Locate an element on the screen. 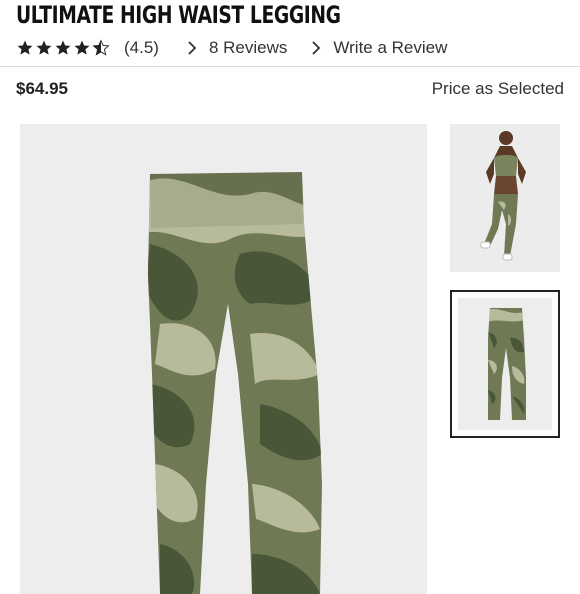 This screenshot has height=594, width=580. thumbnail-product-view is located at coordinates (505, 364).